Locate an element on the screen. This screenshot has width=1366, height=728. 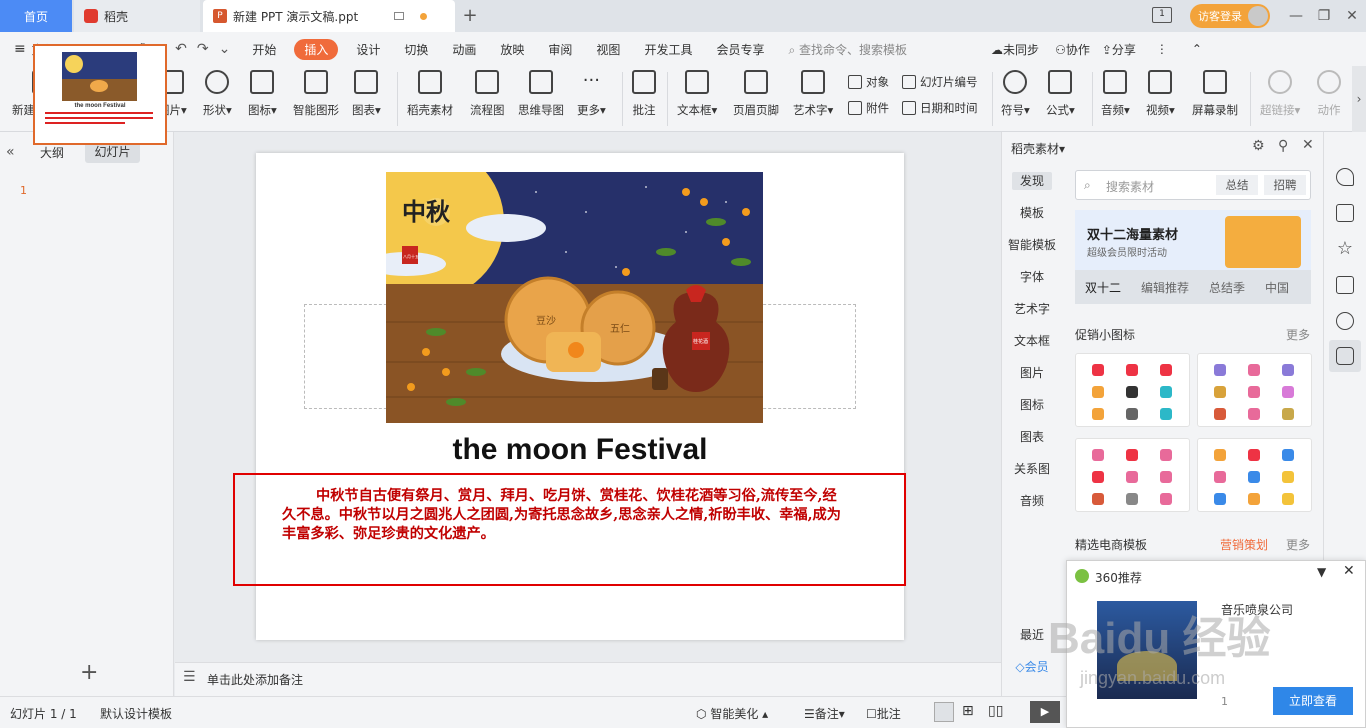
menu-member: 会员专享 is located at coordinates (740, 49).